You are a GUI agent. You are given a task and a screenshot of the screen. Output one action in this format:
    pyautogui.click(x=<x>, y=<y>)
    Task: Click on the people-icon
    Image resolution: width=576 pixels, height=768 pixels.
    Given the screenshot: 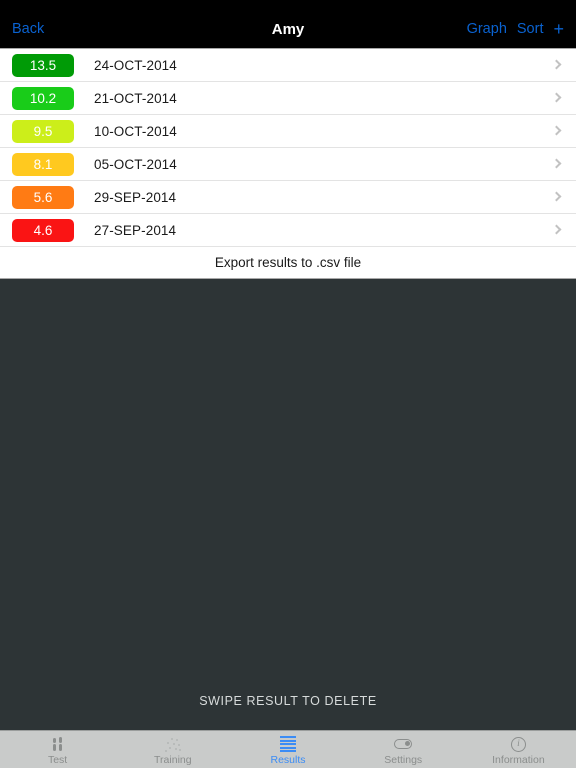 What is the action you would take?
    pyautogui.click(x=58, y=744)
    